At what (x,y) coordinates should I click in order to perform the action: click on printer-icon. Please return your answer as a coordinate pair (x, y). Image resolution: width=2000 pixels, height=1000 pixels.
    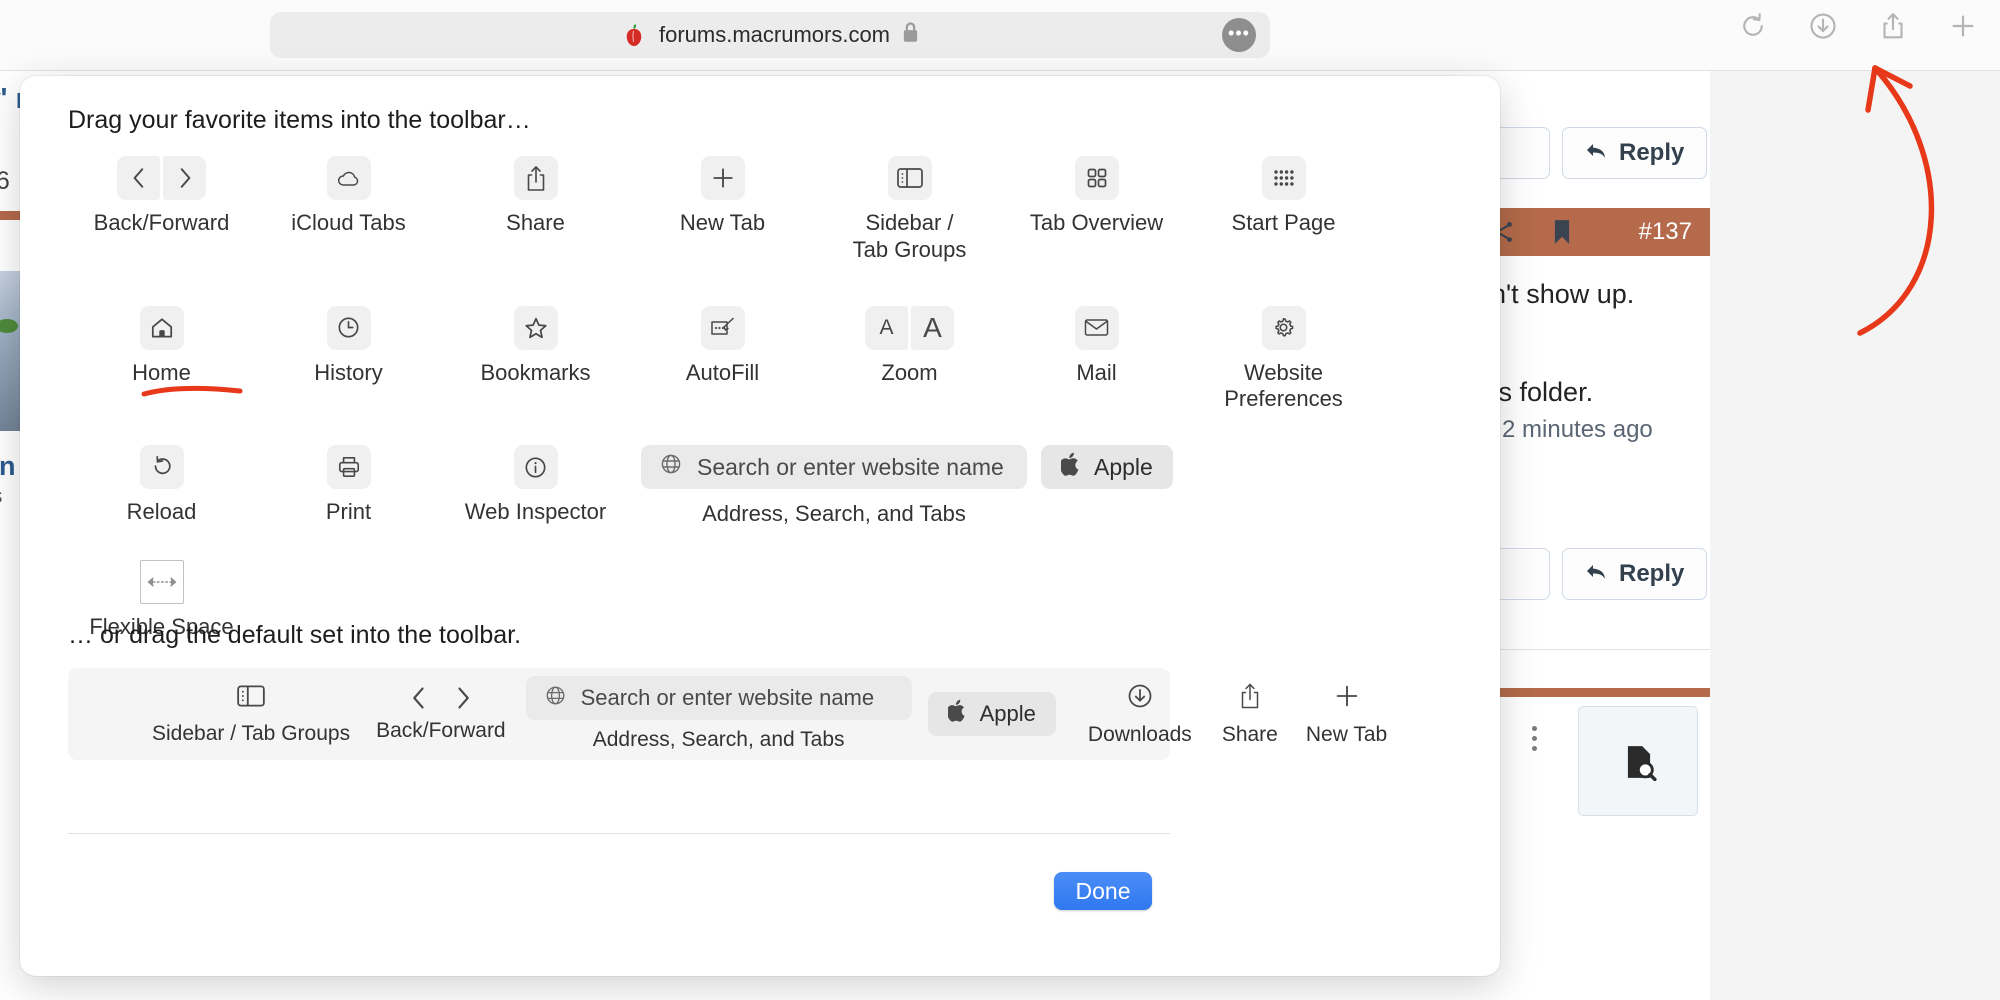
    Looking at the image, I should click on (348, 467).